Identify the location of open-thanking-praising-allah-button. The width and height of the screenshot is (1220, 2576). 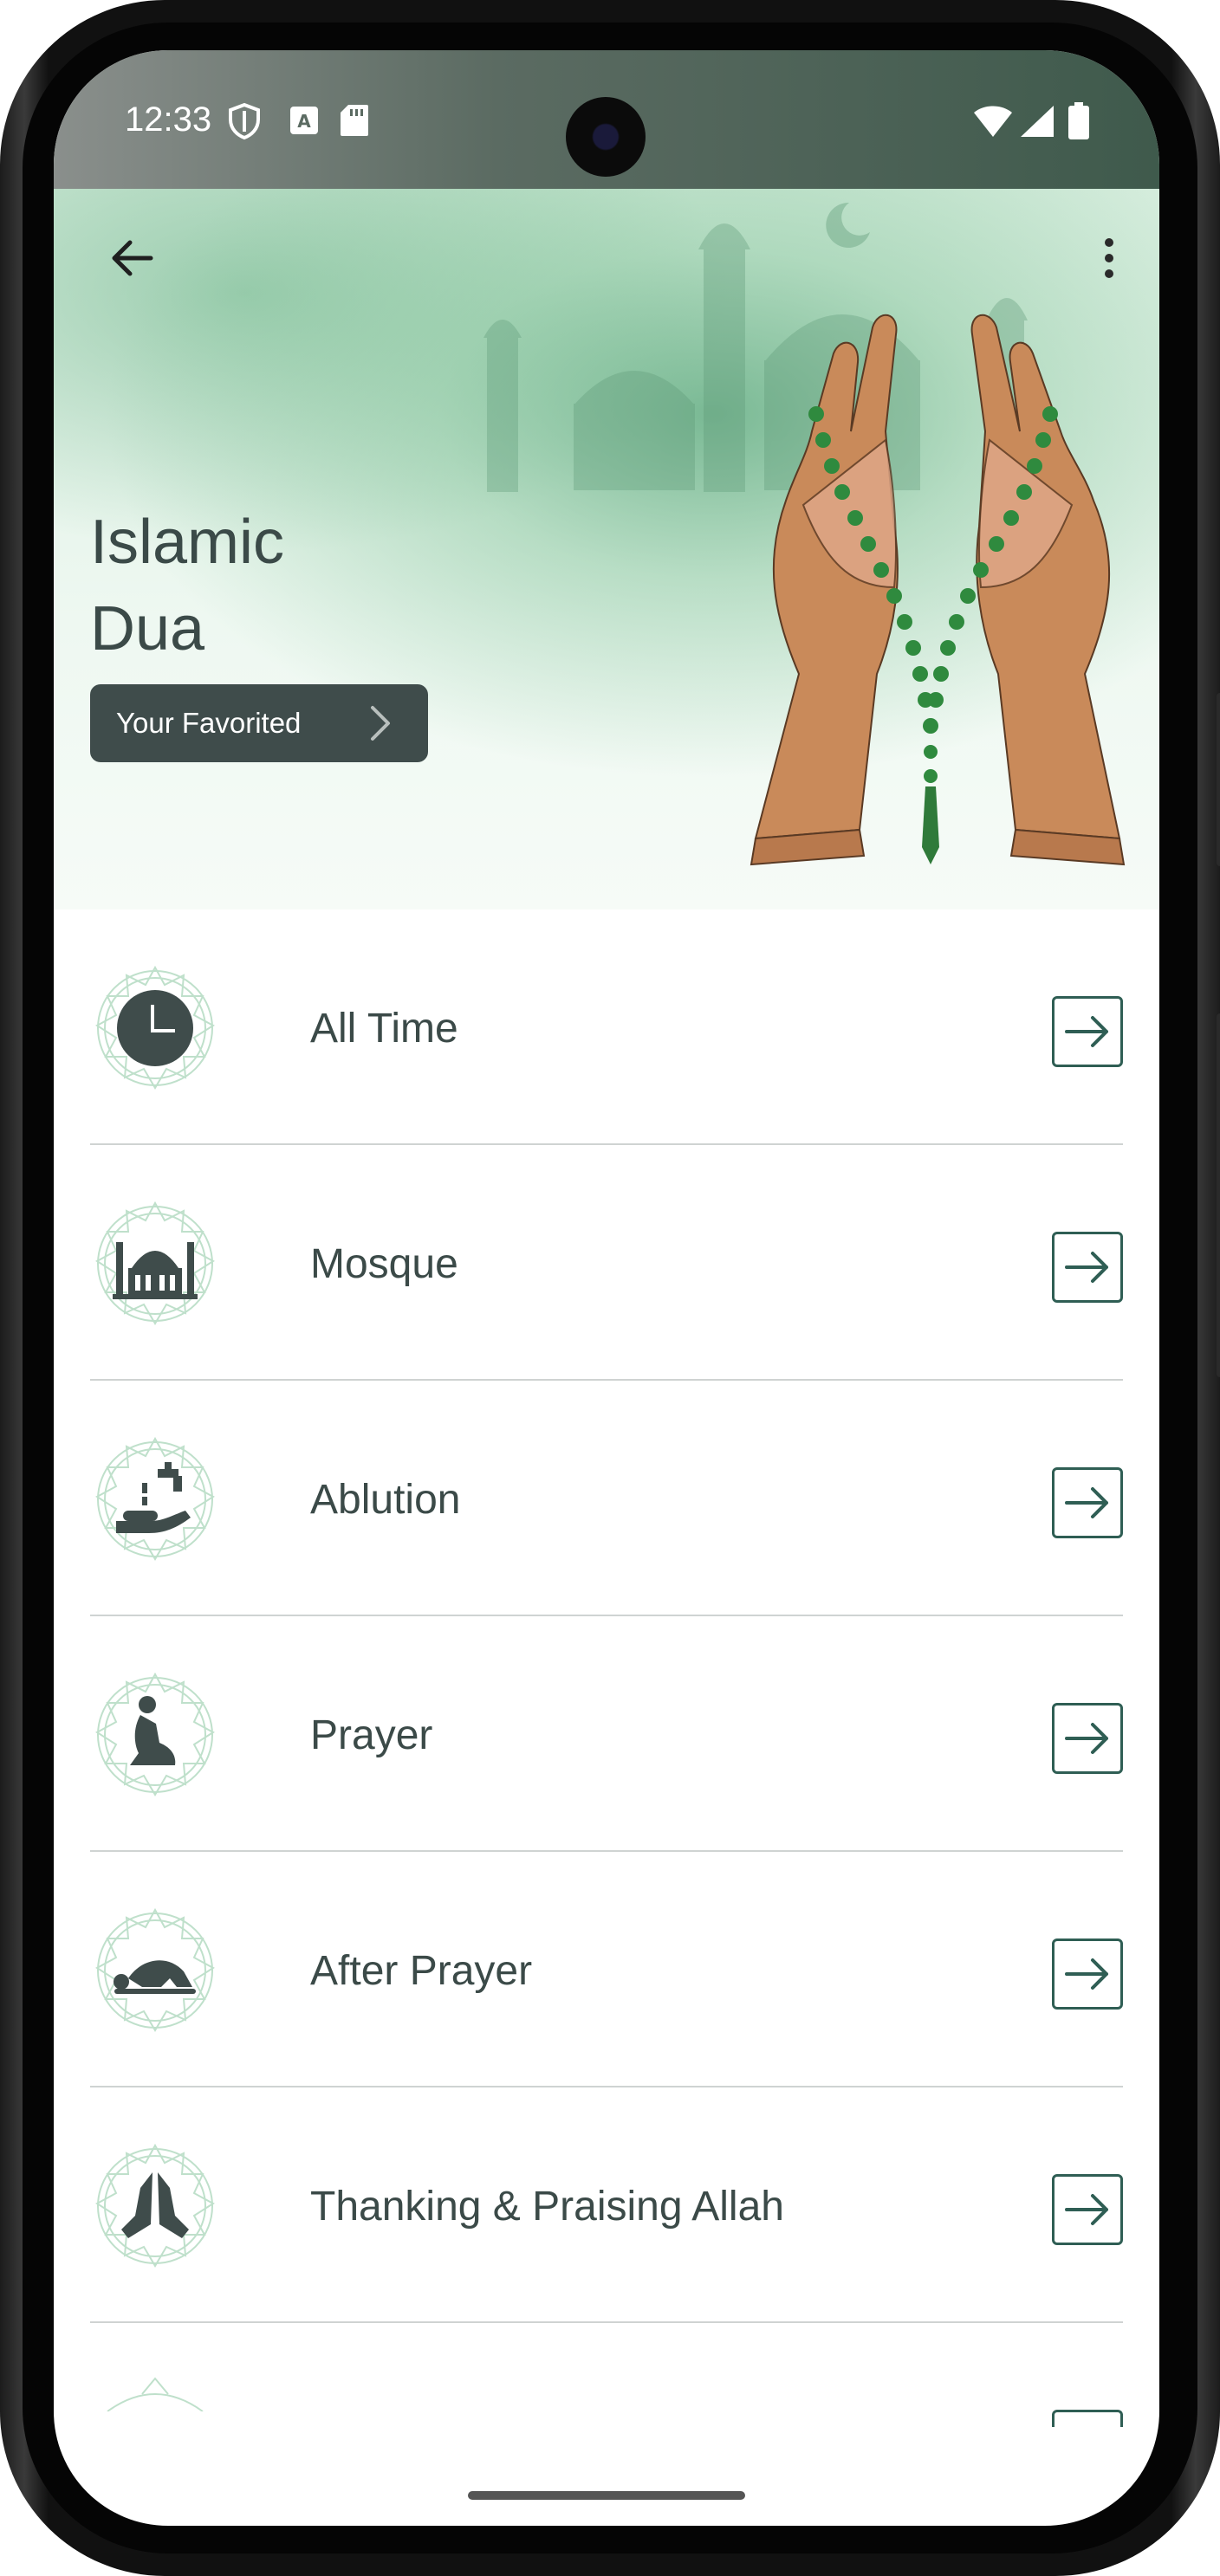
(1088, 2209).